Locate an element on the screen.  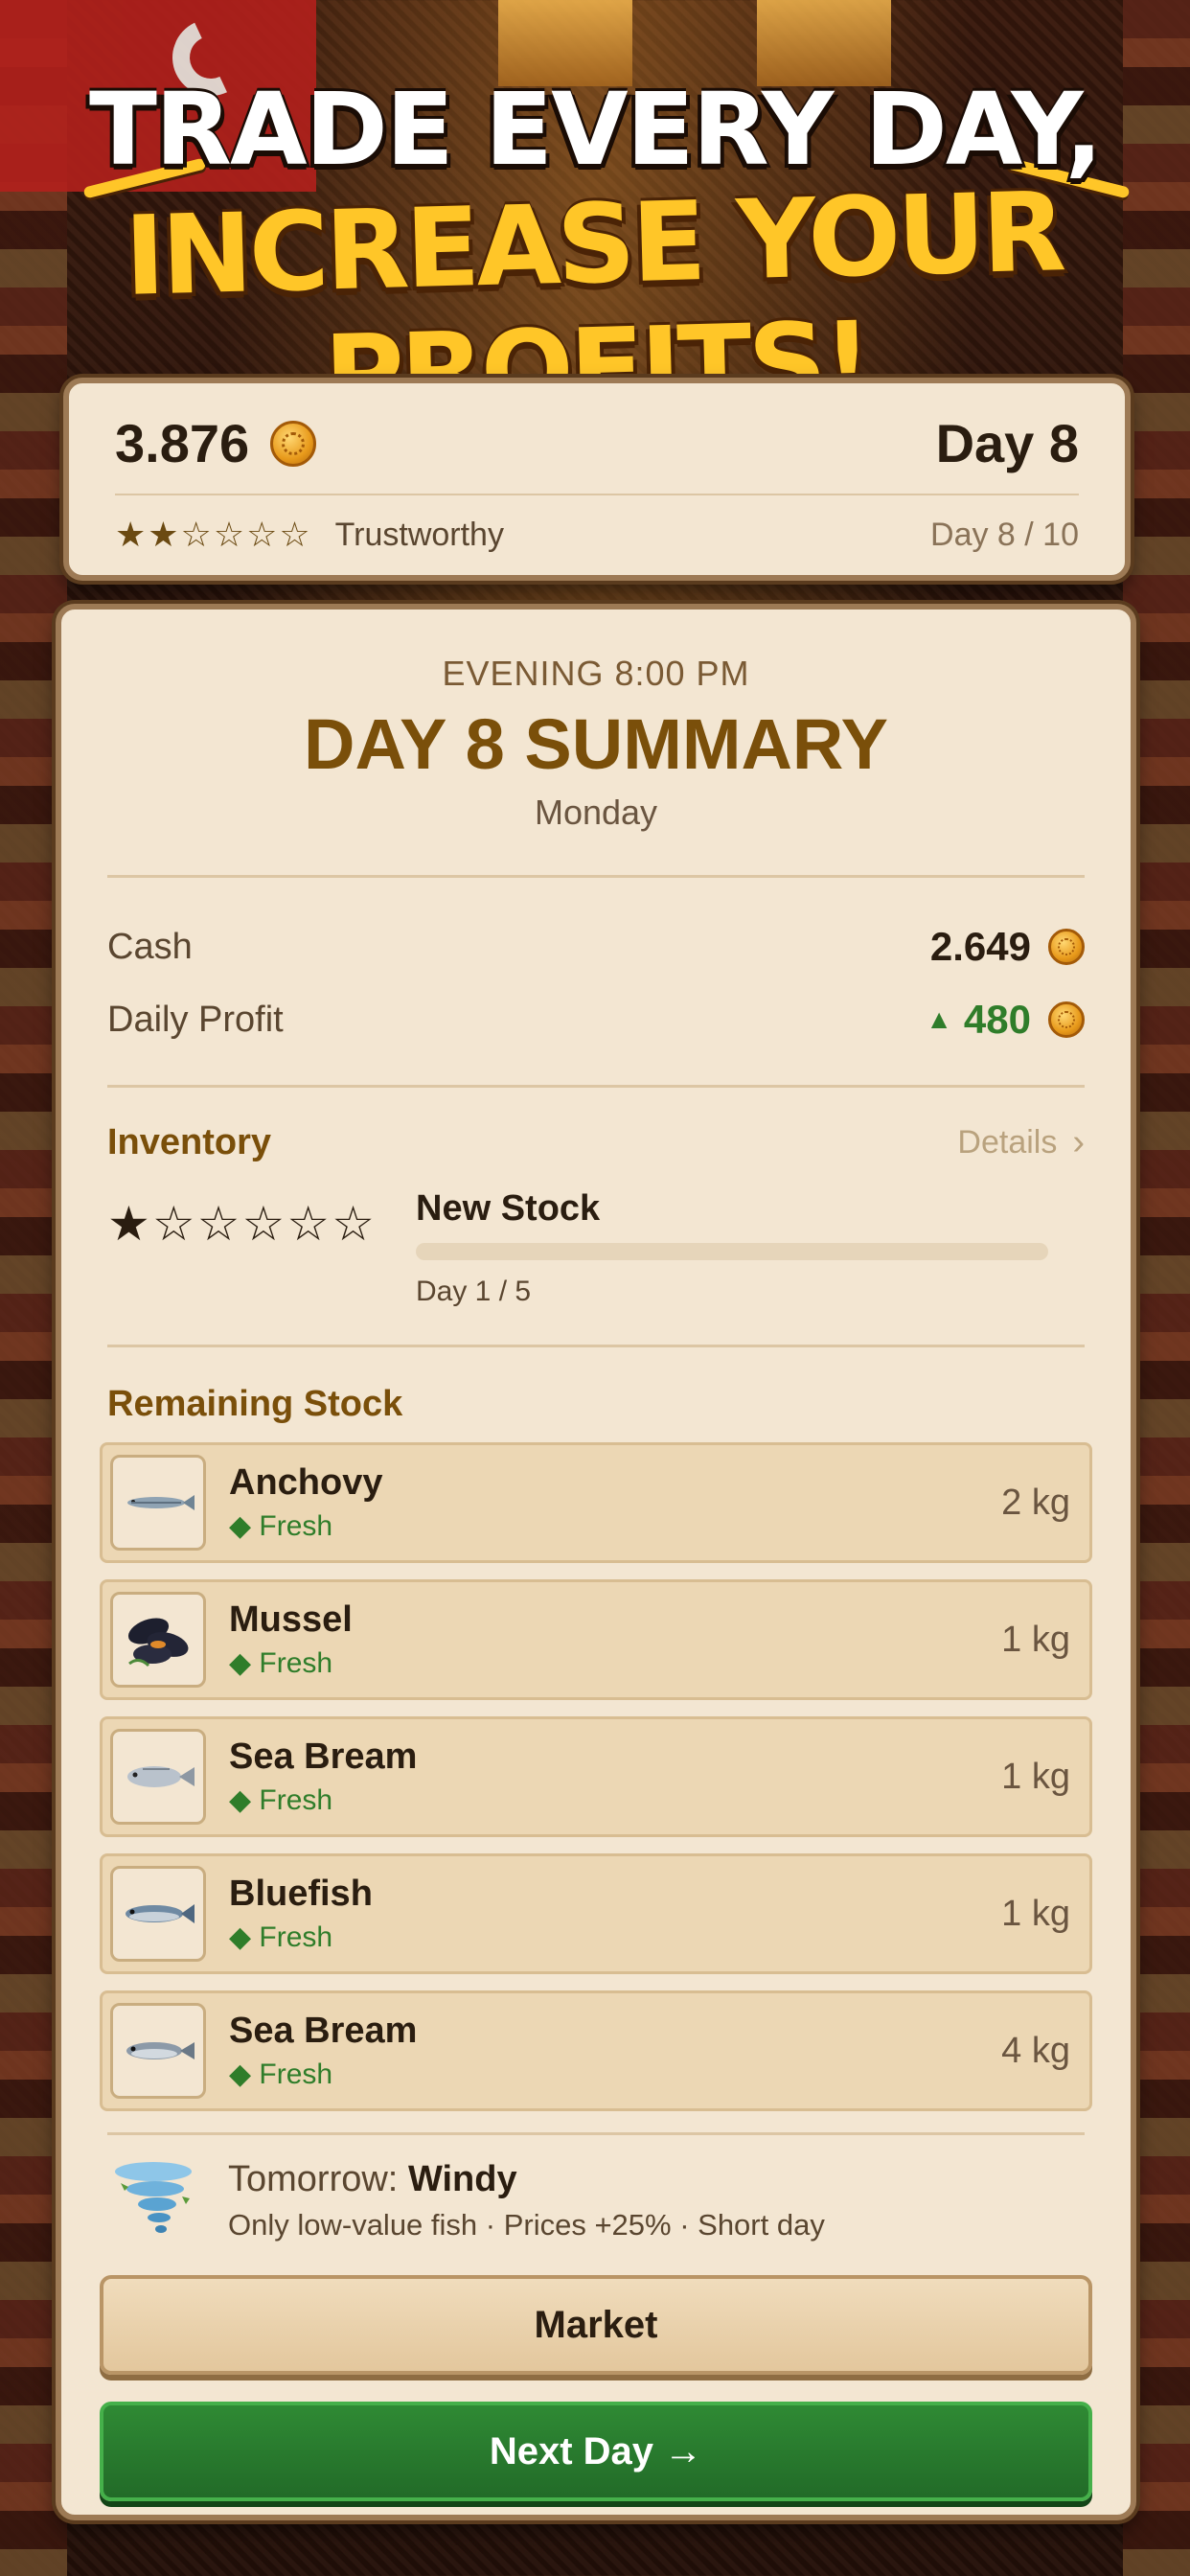
inventory-title: Inventory is located at coordinates (190, 1142).